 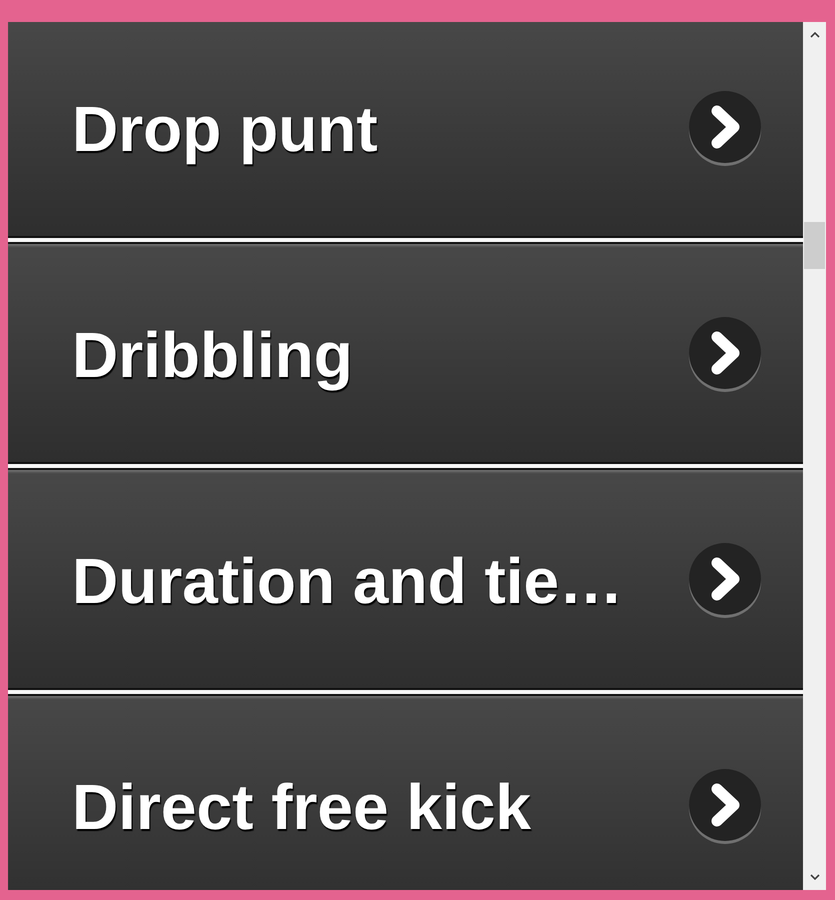 What do you see at coordinates (815, 877) in the screenshot?
I see `caret-down-icon` at bounding box center [815, 877].